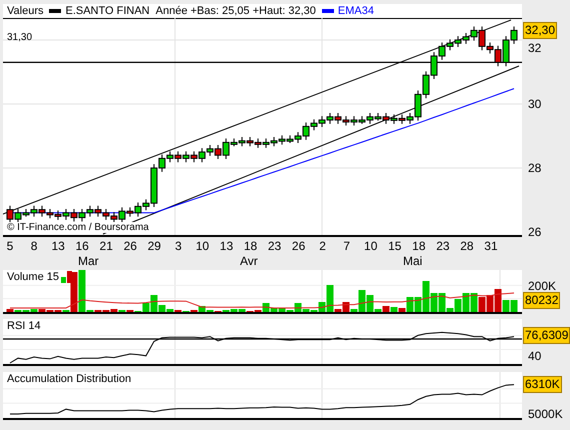 This screenshot has height=430, width=570. Describe the element at coordinates (542, 286) in the screenshot. I see `axis-label: 200K` at that location.